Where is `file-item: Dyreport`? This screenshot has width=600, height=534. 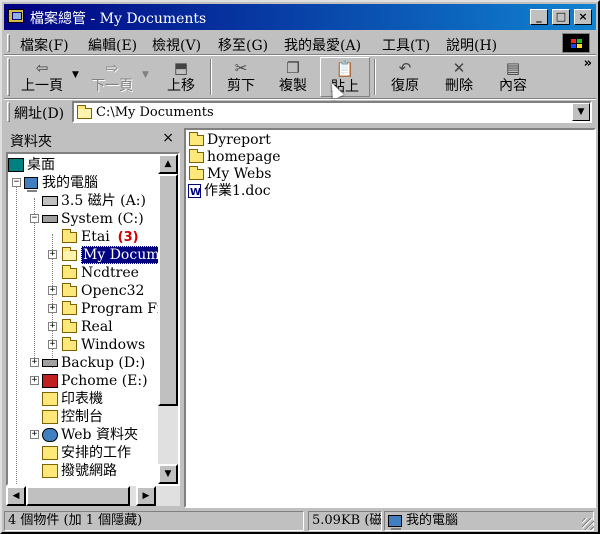
file-item: Dyreport is located at coordinates (229, 140).